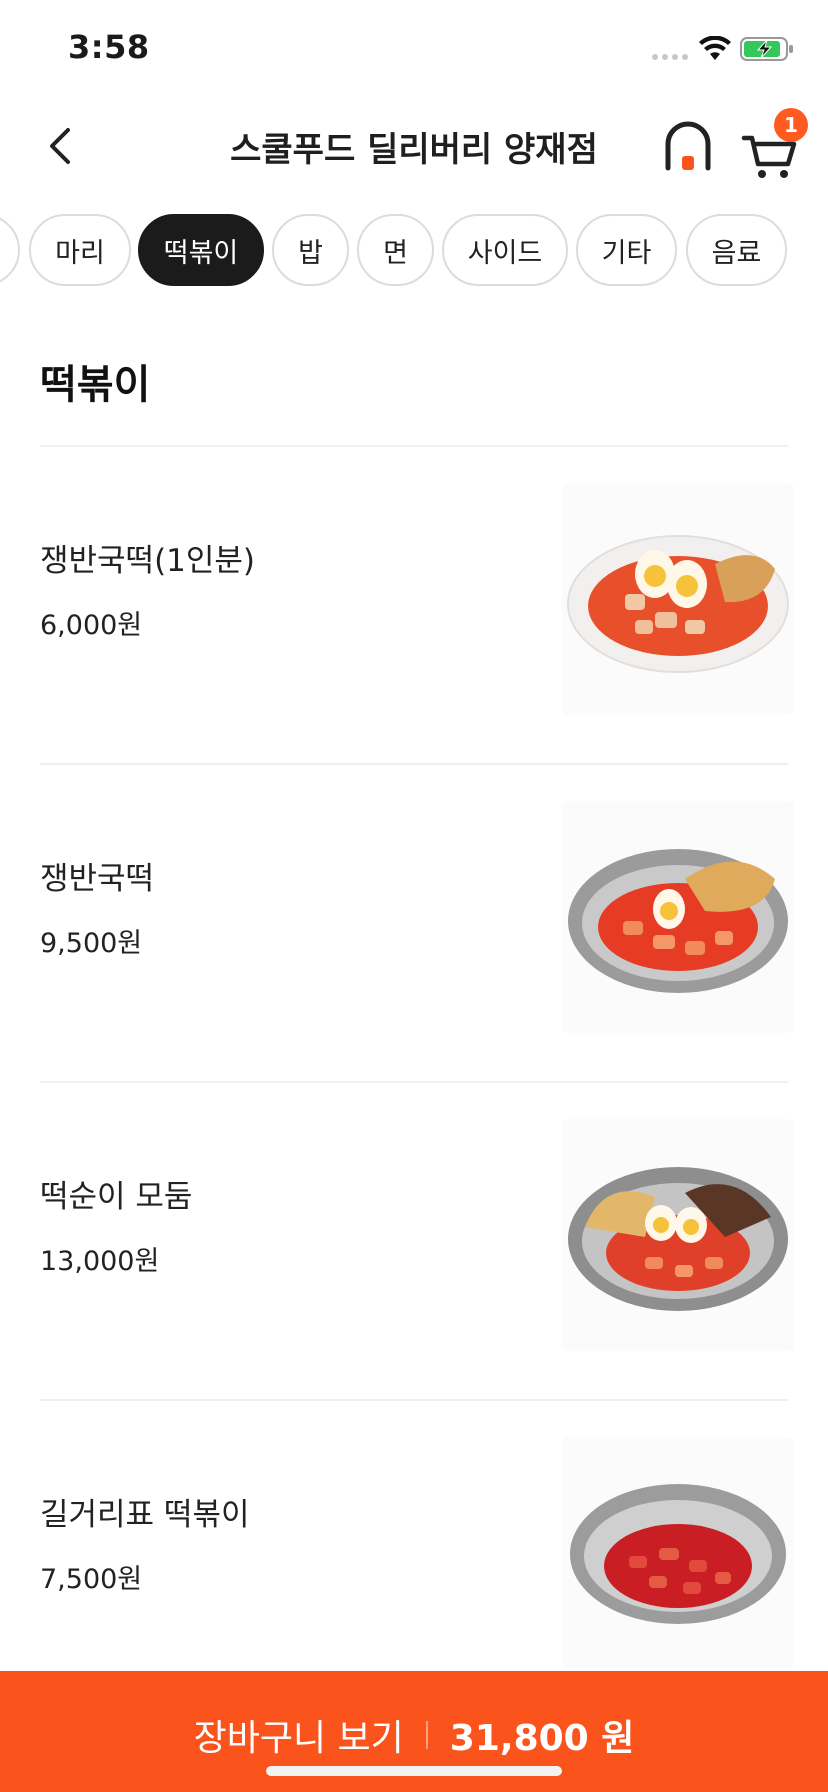  I want to click on tab-side: 사이드, so click(505, 250).